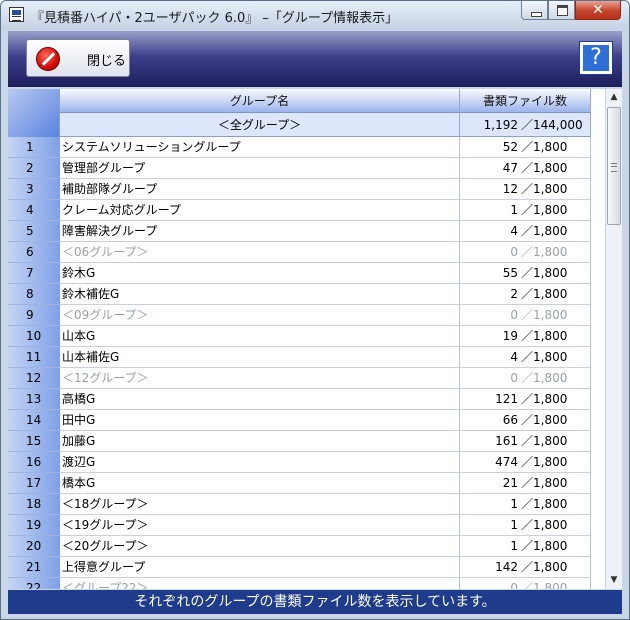  I want to click on row-number: 14, so click(34, 420).